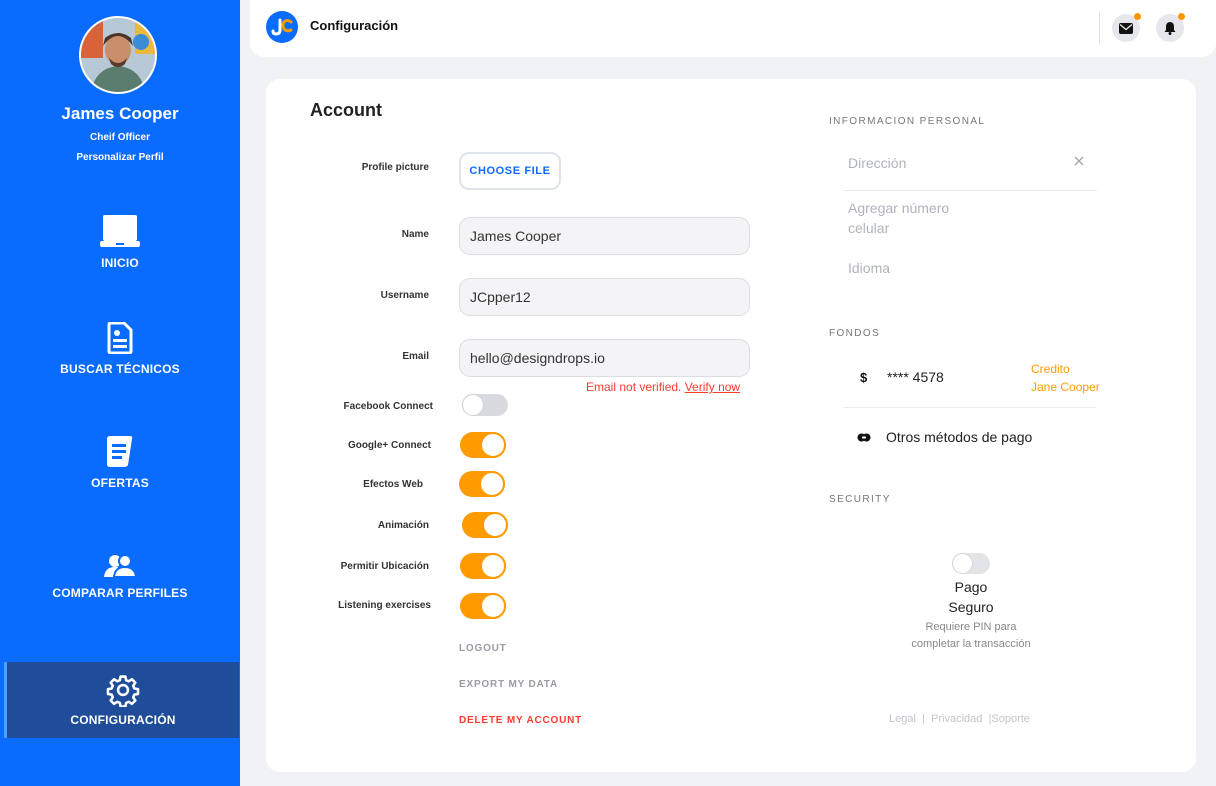  What do you see at coordinates (1065, 387) in the screenshot?
I see `card-holder: Jane Cooper` at bounding box center [1065, 387].